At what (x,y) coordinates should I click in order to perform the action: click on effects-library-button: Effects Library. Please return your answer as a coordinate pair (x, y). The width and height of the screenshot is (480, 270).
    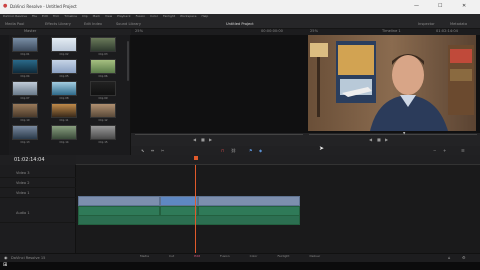
    Looking at the image, I should click on (58, 24).